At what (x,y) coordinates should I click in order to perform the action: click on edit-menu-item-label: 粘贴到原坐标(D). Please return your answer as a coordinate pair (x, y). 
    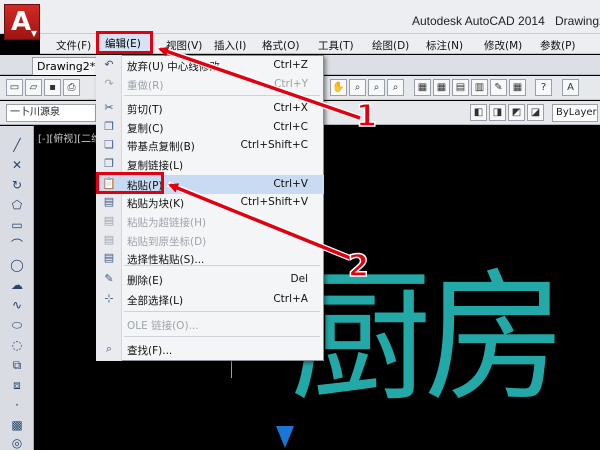
    Looking at the image, I should click on (167, 242).